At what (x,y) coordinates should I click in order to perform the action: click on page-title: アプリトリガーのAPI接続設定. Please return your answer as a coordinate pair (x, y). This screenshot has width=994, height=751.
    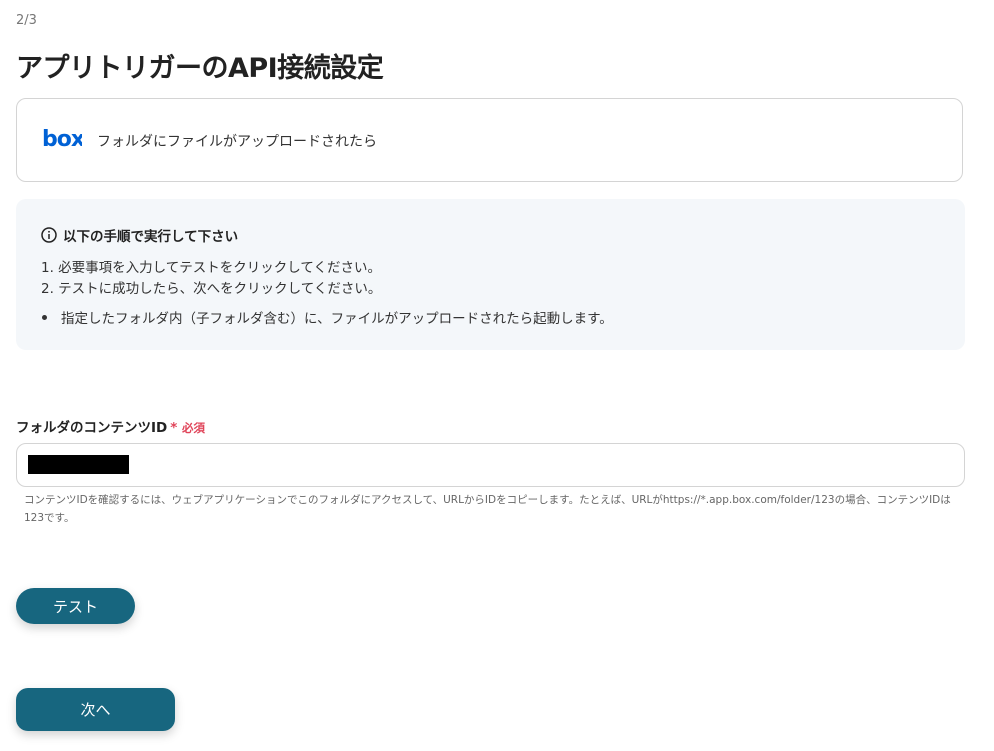
    Looking at the image, I should click on (200, 68).